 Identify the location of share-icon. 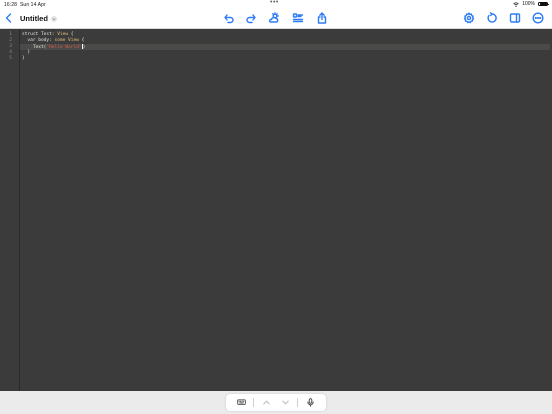
(322, 18).